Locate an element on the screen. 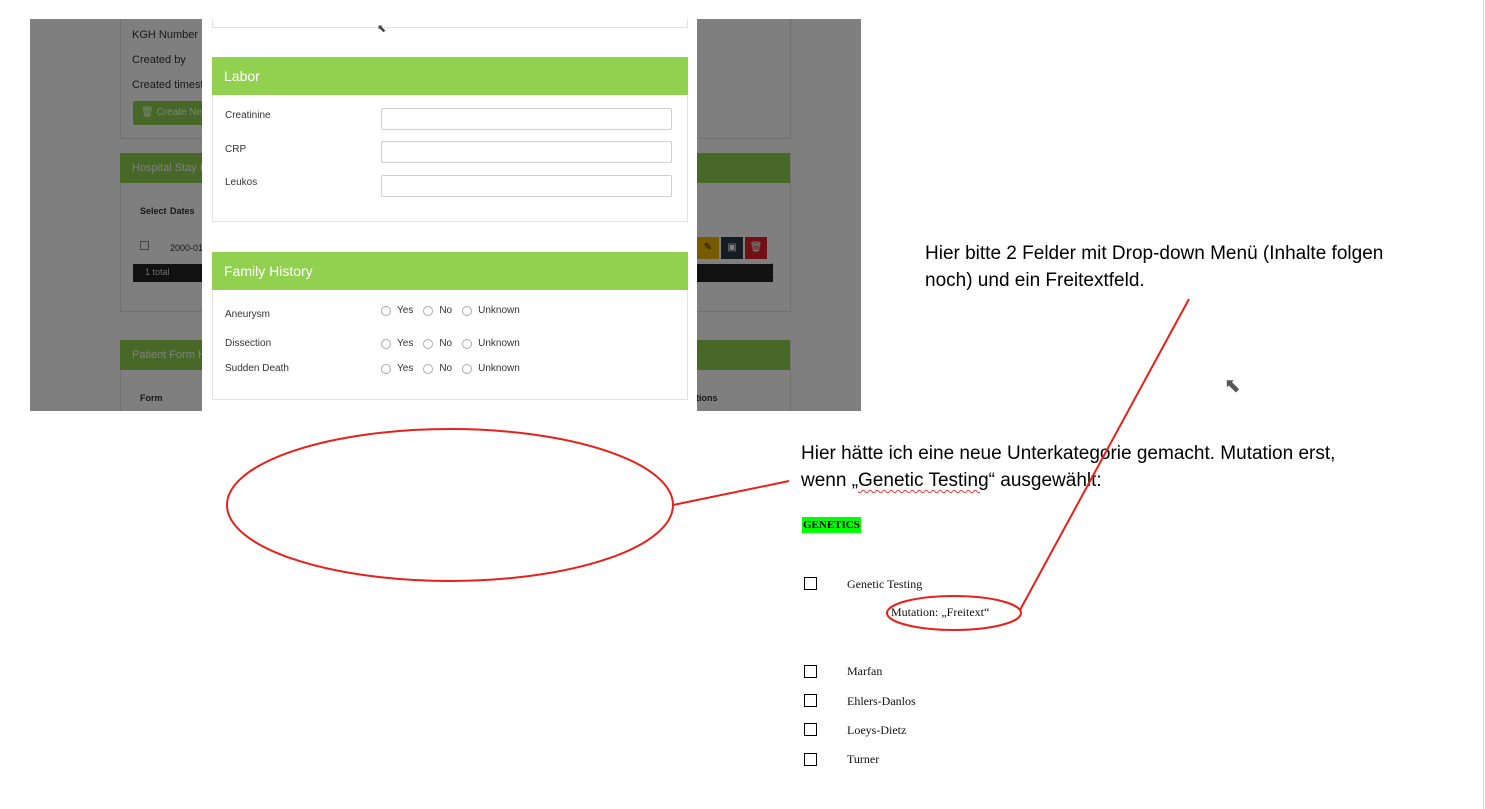 The image size is (1485, 809). modal-top-card is located at coordinates (450, 23).